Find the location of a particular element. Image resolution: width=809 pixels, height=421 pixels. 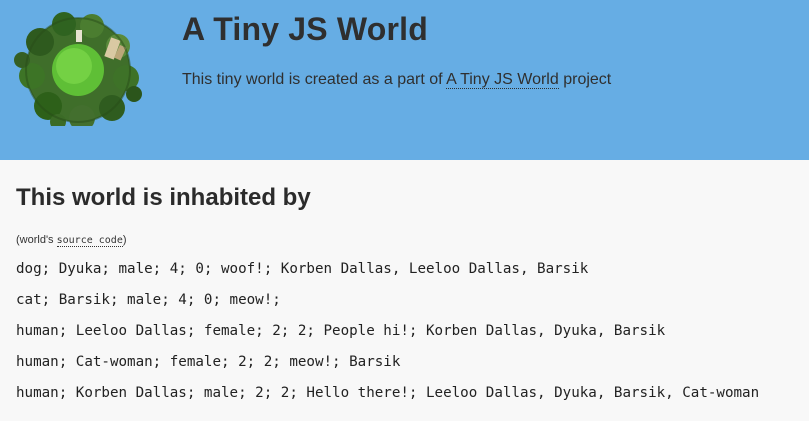

header-description-suffix: project is located at coordinates (585, 79).